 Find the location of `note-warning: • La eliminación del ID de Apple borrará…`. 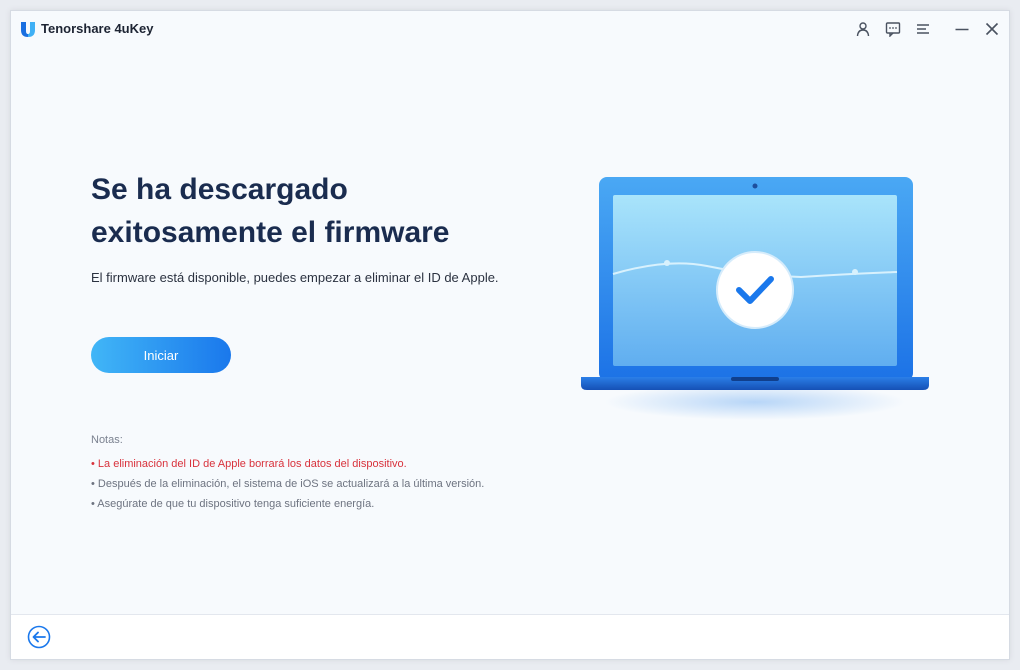

note-warning: • La eliminación del ID de Apple borrará… is located at coordinates (249, 464).